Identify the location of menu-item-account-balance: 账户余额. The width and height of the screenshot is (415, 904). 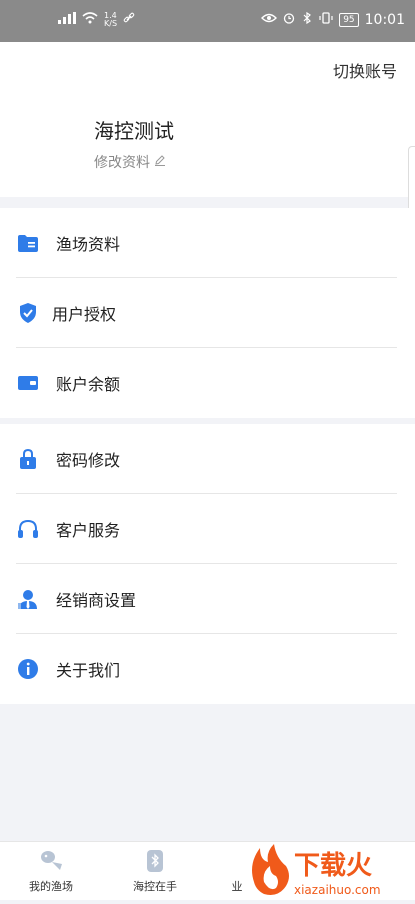
(207, 383).